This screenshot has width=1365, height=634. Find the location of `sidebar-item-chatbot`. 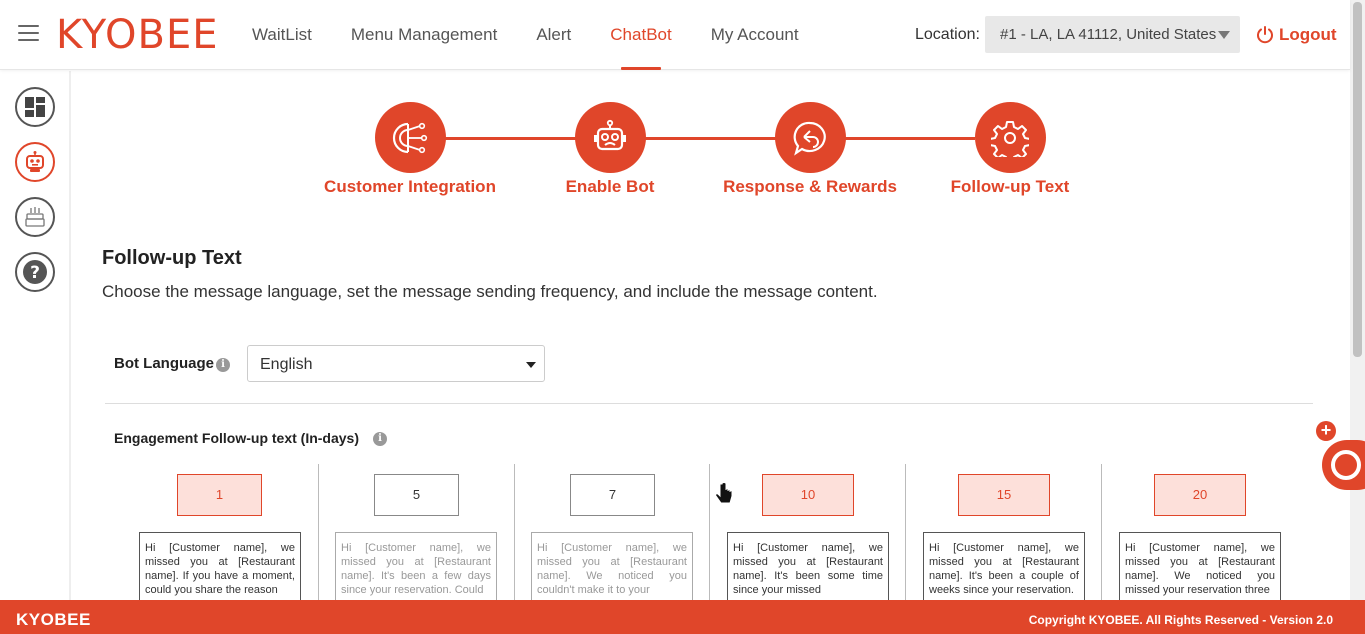

sidebar-item-chatbot is located at coordinates (35, 162).